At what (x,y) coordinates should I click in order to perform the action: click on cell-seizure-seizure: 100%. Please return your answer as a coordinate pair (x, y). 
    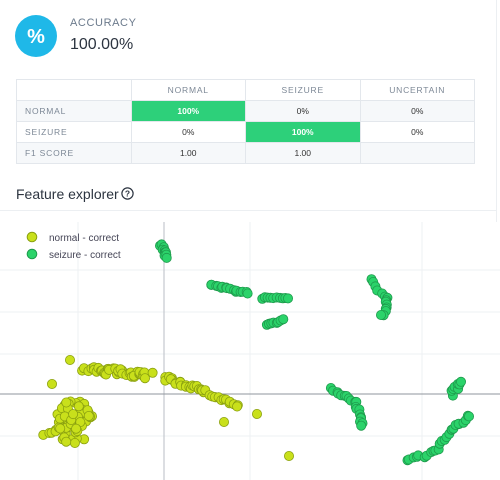
    Looking at the image, I should click on (303, 132).